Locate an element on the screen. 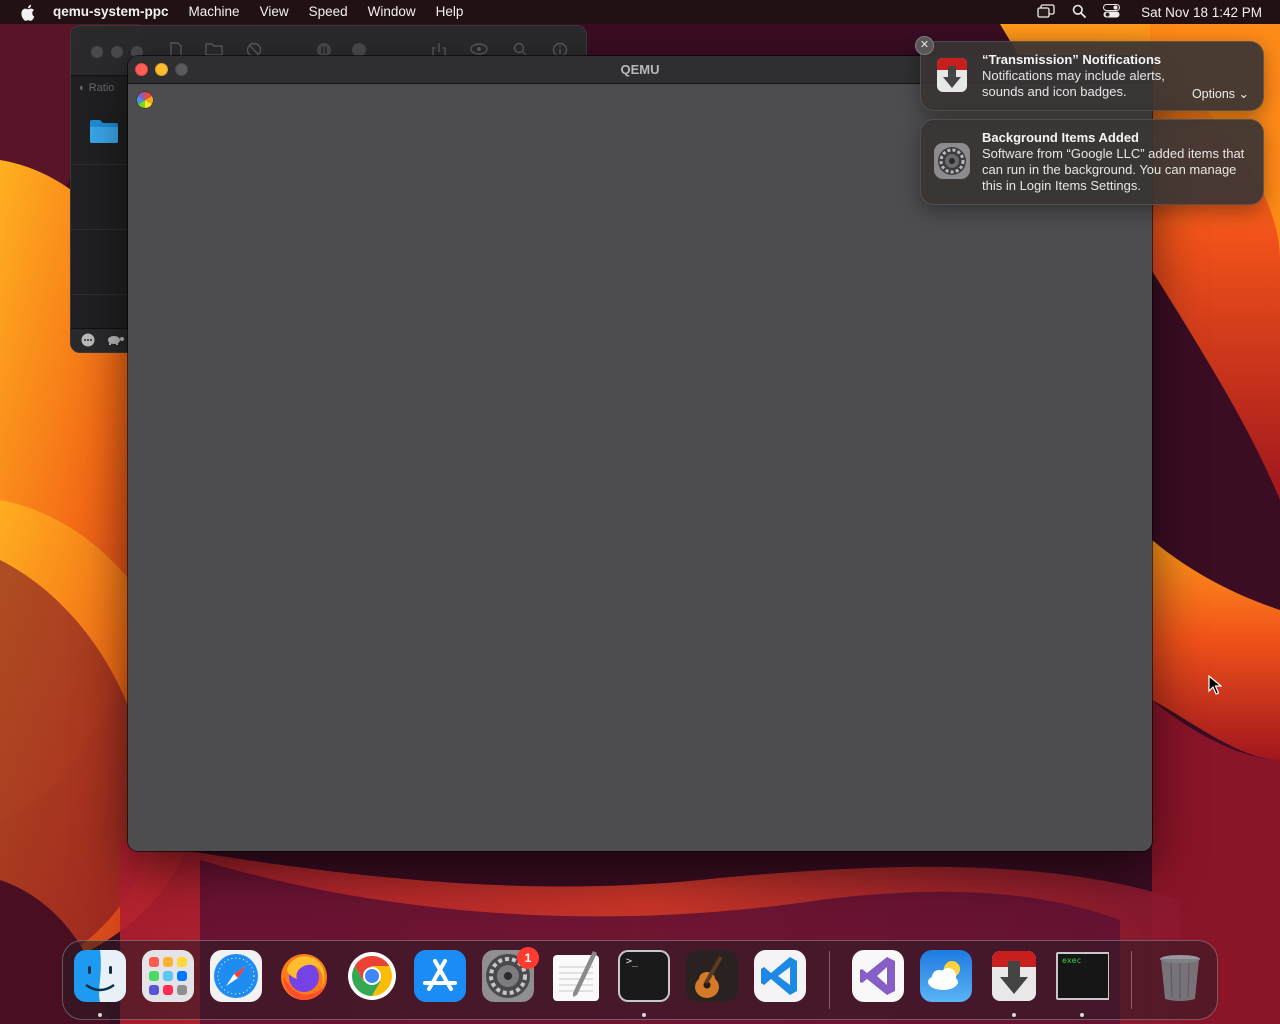  dock-firefox-icon is located at coordinates (304, 976).